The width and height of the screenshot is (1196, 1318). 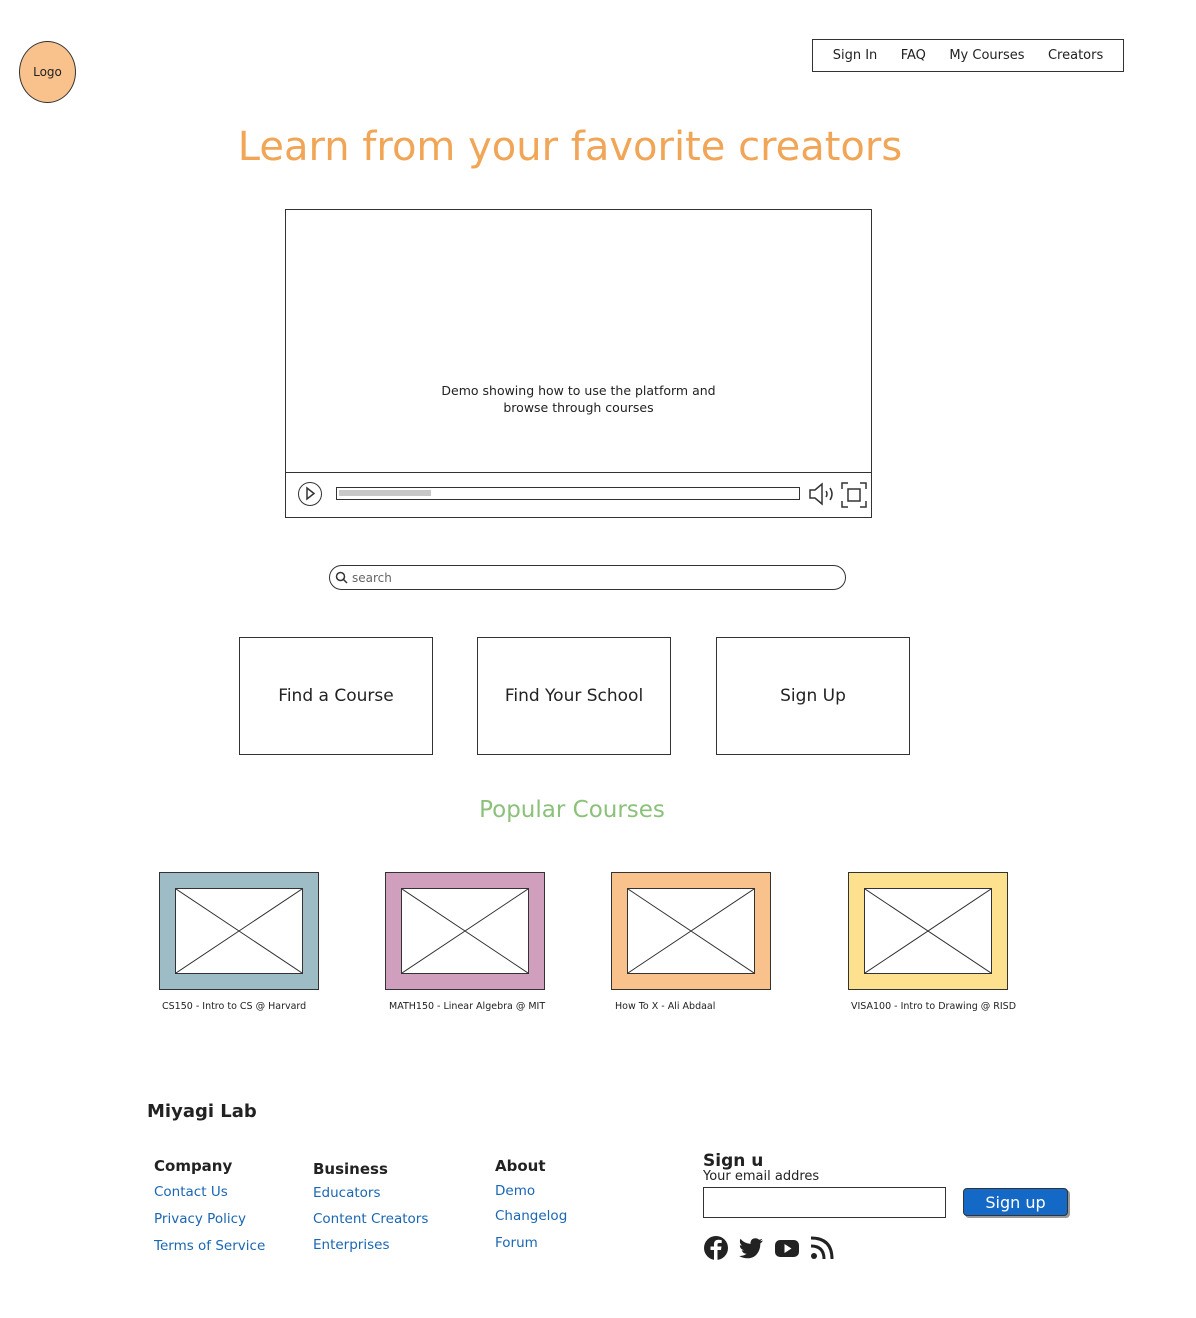 I want to click on course-label: VISA100 - Intro to Drawing @ RISD, so click(x=933, y=1006).